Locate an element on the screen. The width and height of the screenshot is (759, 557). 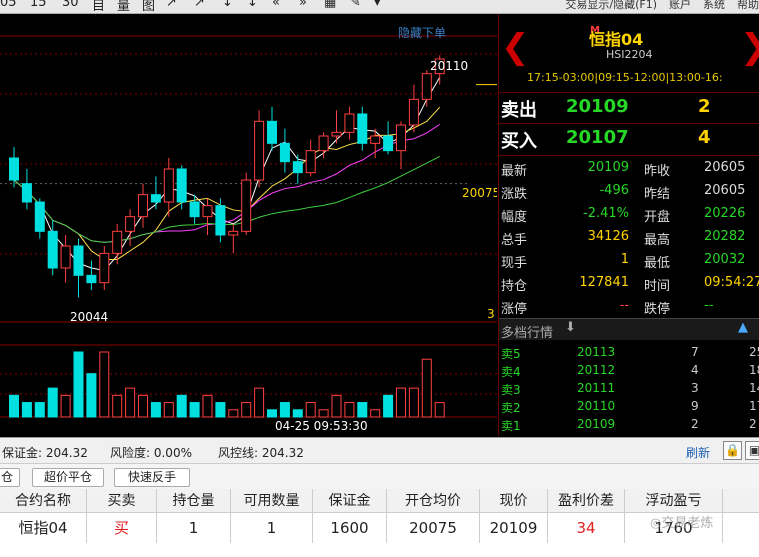
toolbar-right-menu: 交易显示/隐藏(F1) 账户 系统 帮助 is located at coordinates (656, 6).